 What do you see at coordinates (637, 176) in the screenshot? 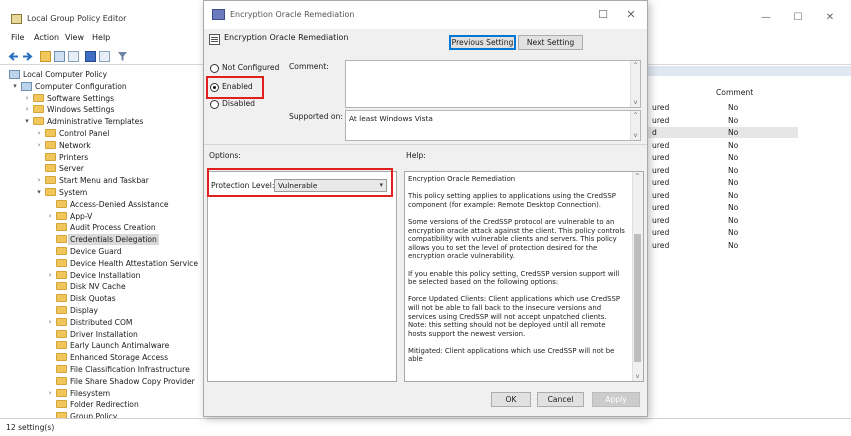
I see `scroll-up-icon: ^` at bounding box center [637, 176].